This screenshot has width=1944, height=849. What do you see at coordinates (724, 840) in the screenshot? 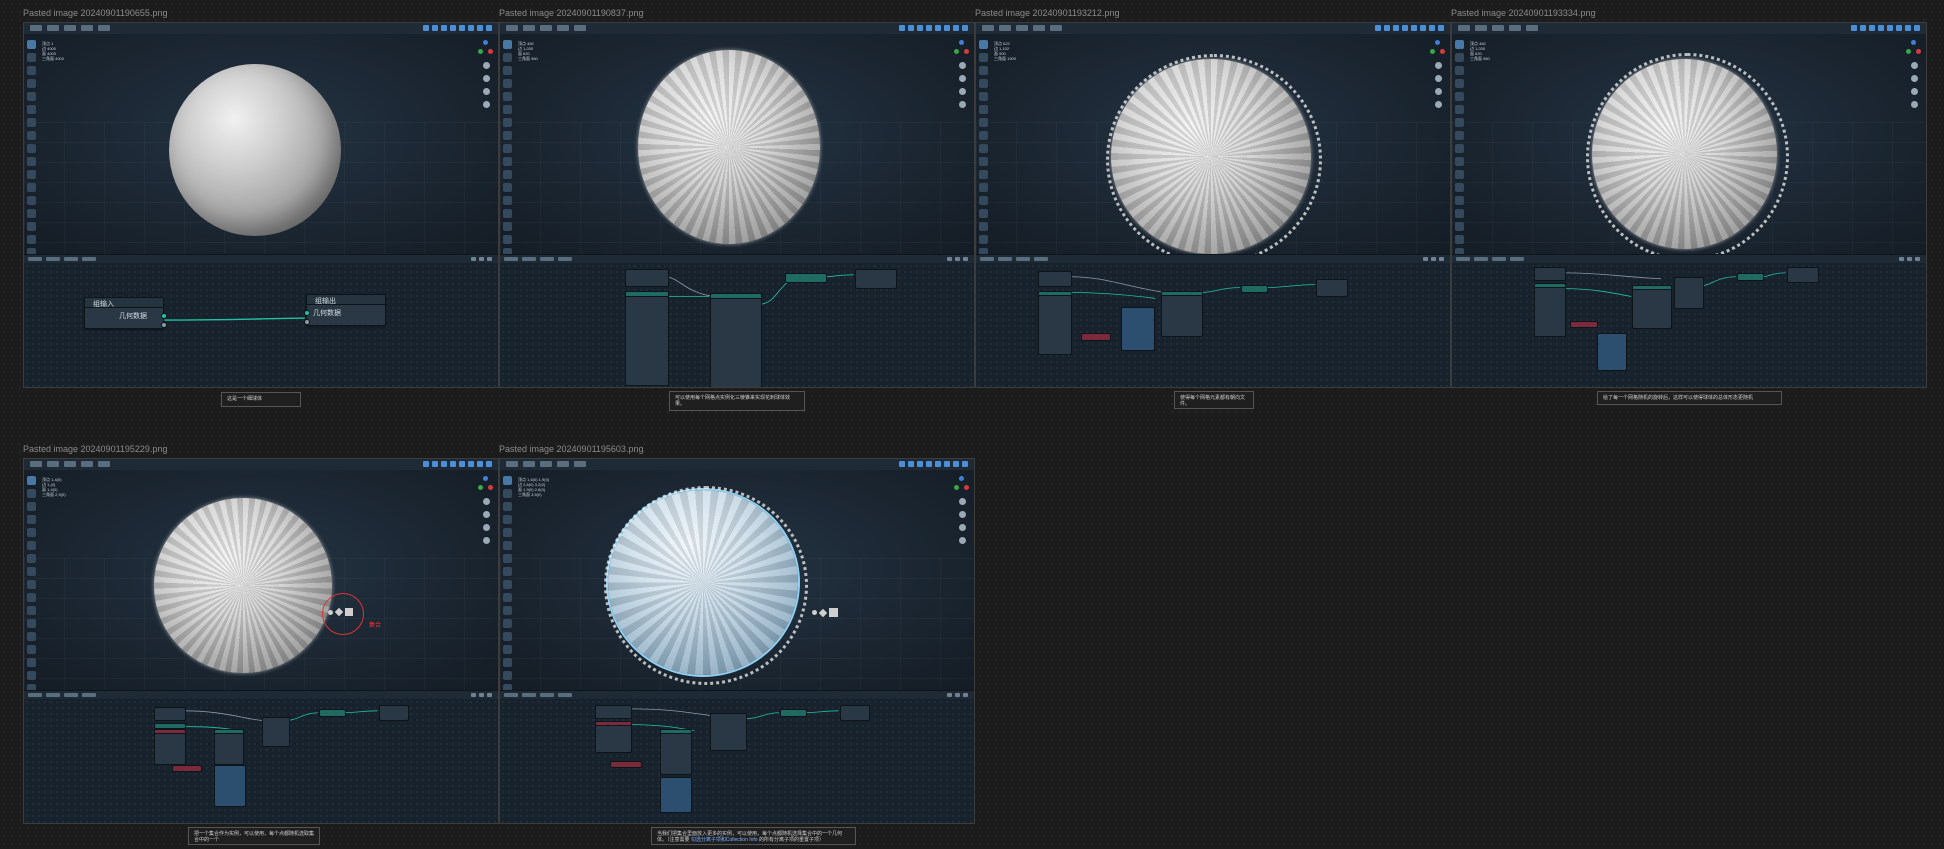
I see `caption-highlight: 勾选分离子项和Collection Info` at bounding box center [724, 840].